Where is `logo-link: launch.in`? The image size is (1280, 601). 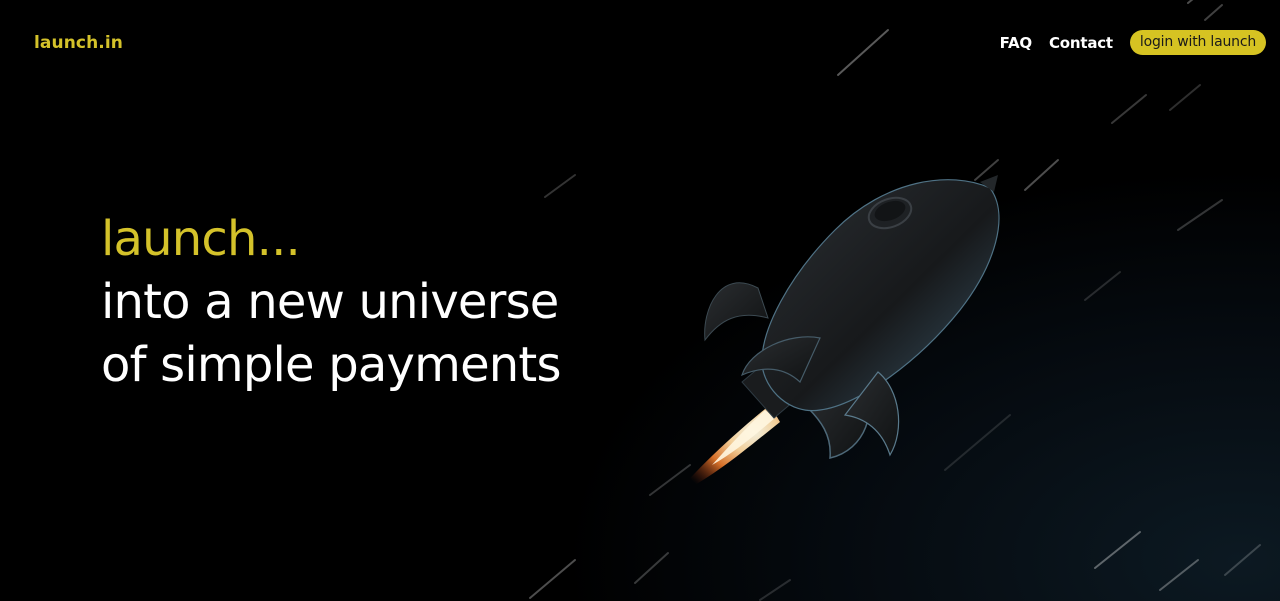
logo-link: launch.in is located at coordinates (78, 43).